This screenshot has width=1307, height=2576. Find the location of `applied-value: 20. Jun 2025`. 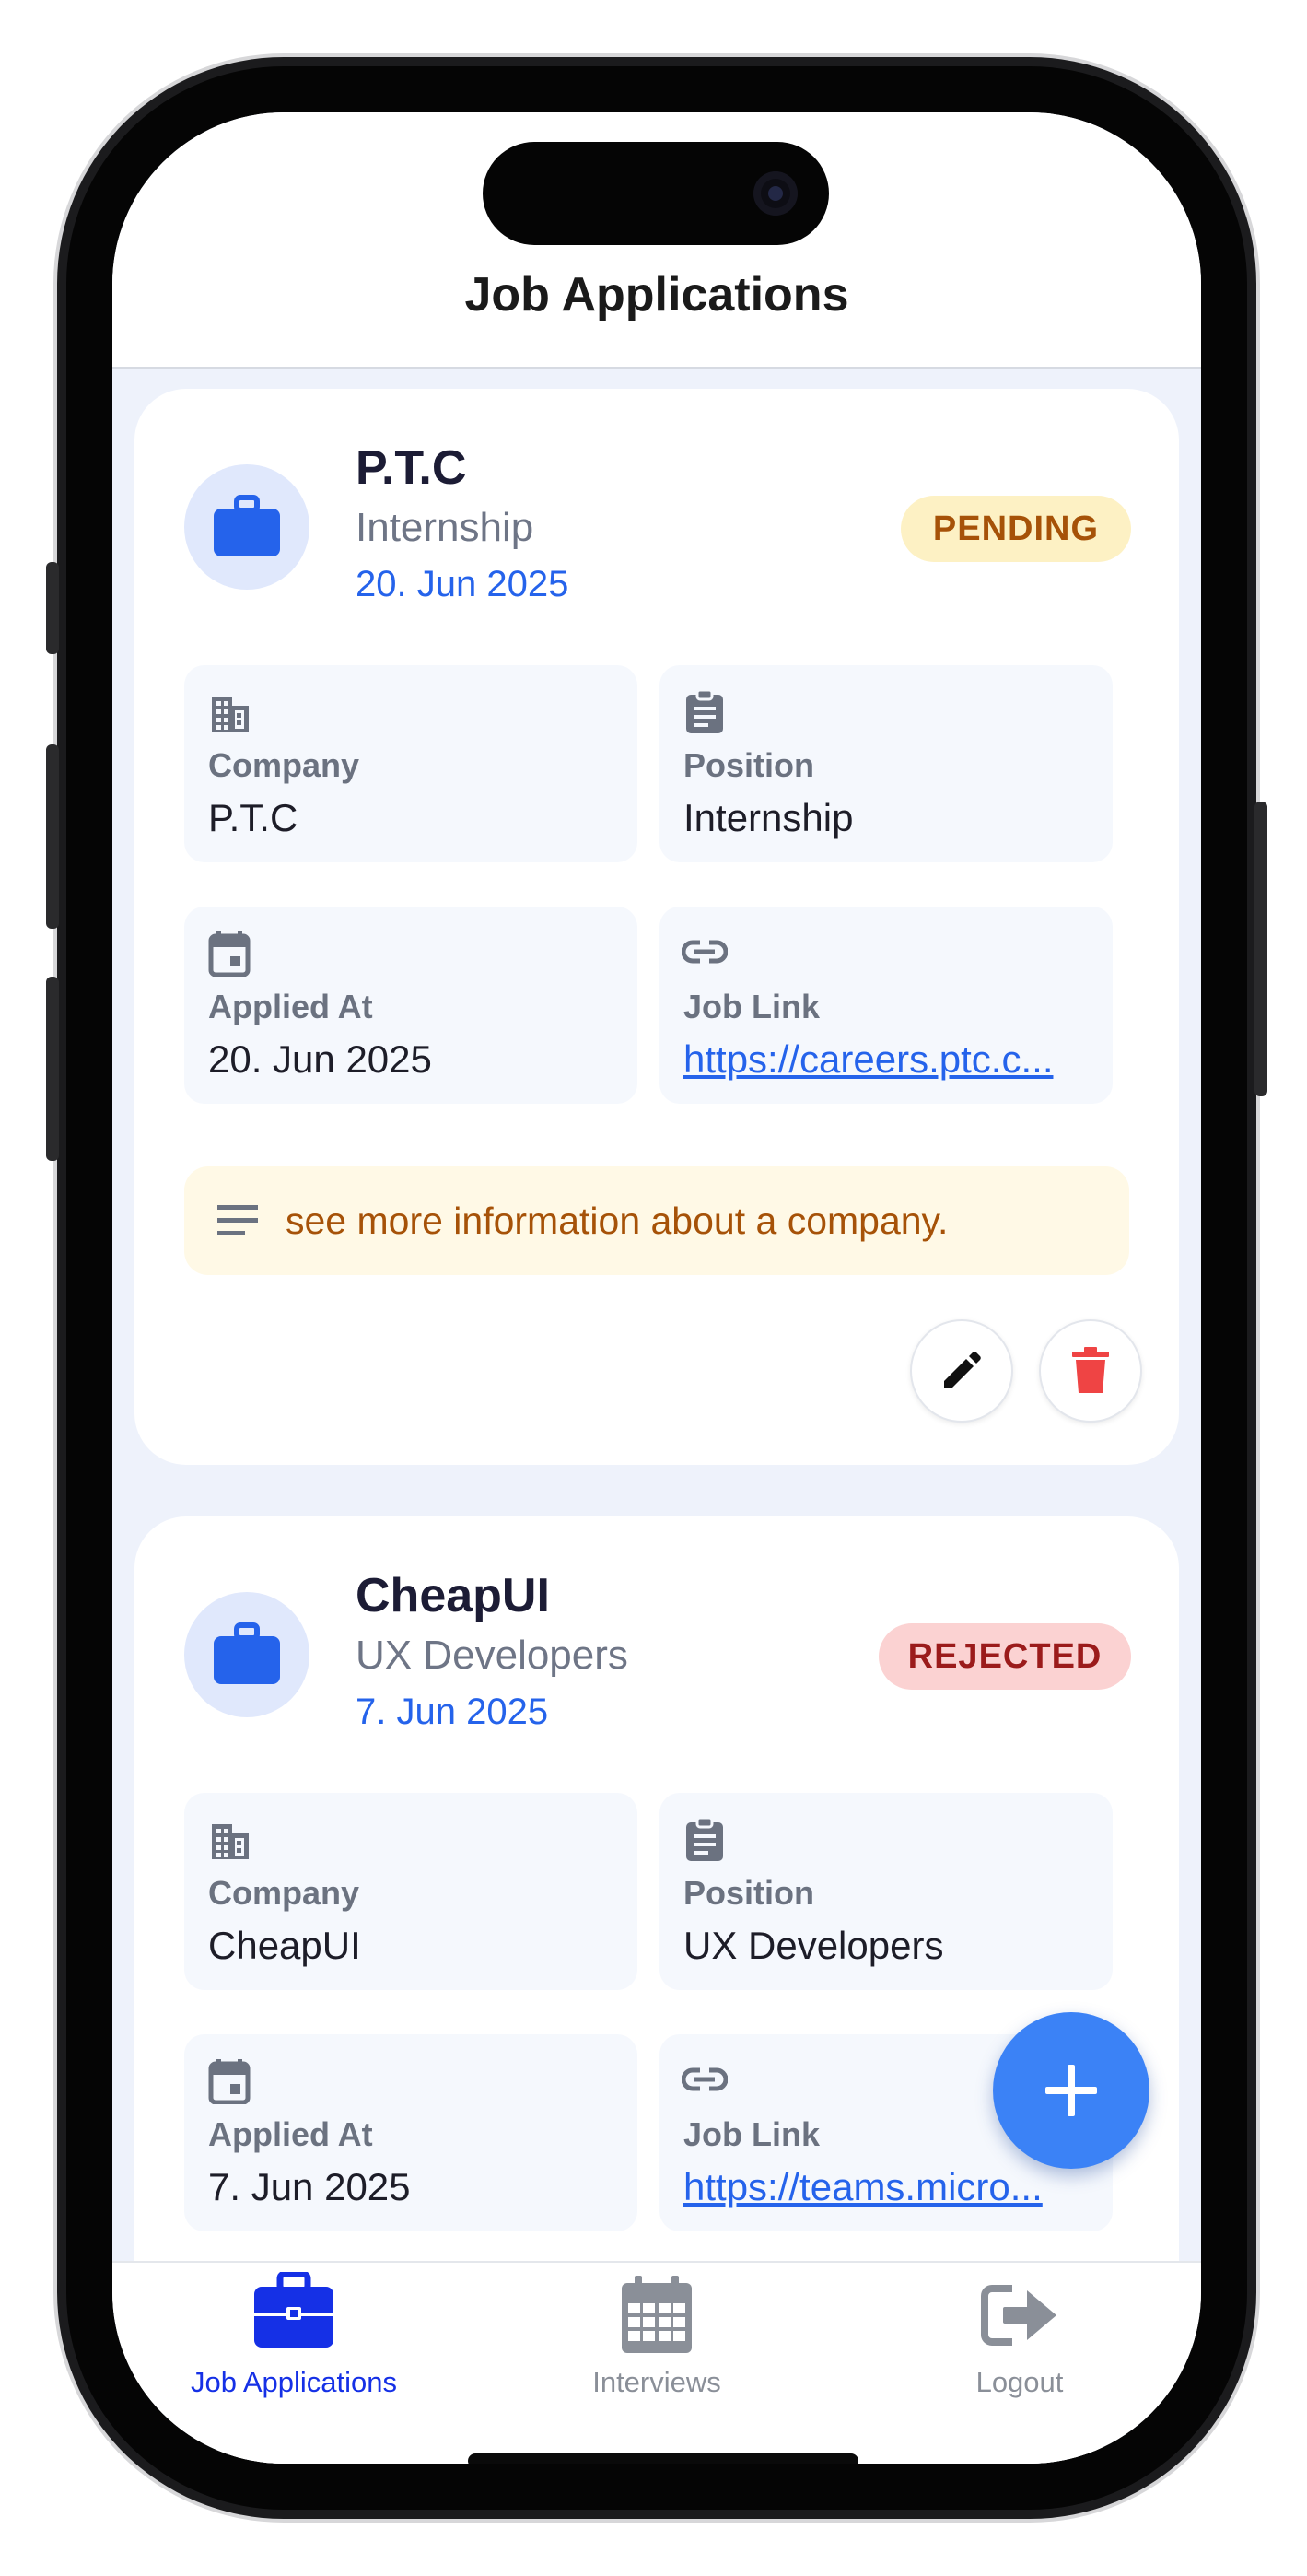

applied-value: 20. Jun 2025 is located at coordinates (320, 1059).